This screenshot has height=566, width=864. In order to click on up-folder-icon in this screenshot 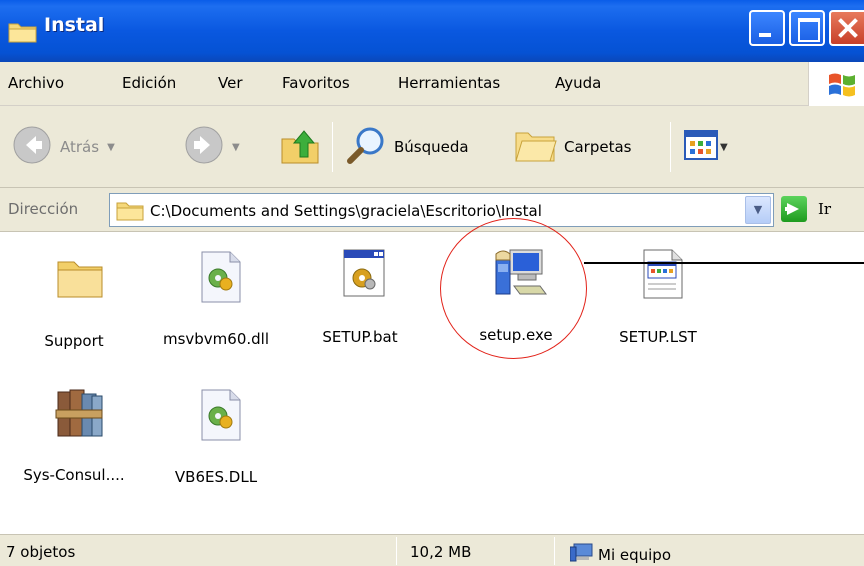, I will do `click(300, 147)`.